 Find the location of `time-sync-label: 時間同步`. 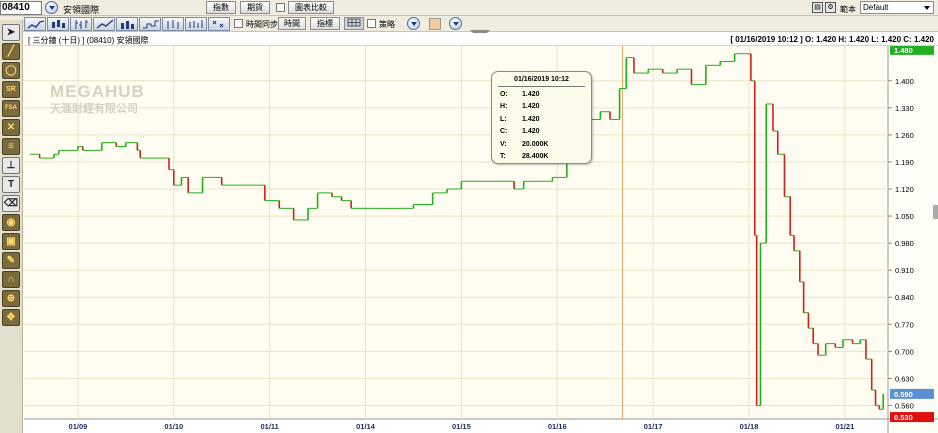

time-sync-label: 時間同步 is located at coordinates (262, 24).